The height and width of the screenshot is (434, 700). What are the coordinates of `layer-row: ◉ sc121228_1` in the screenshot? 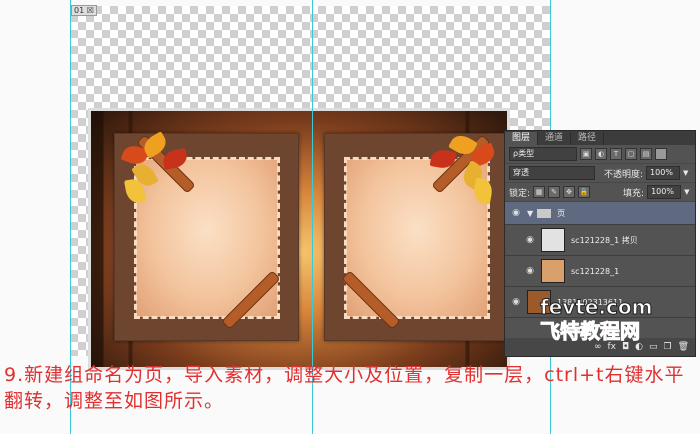 It's located at (600, 271).